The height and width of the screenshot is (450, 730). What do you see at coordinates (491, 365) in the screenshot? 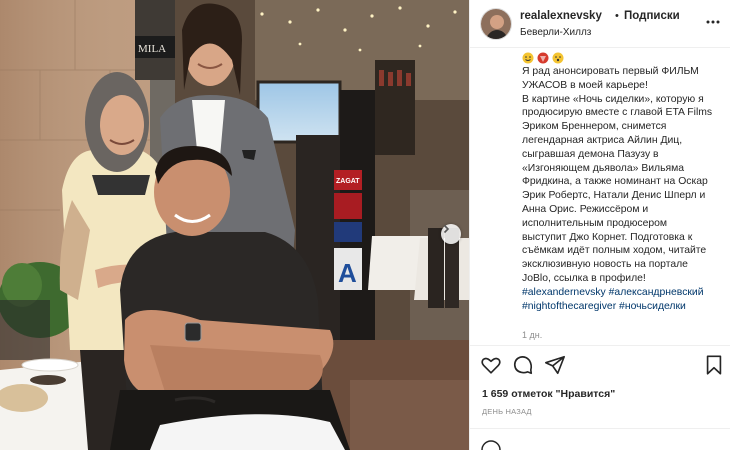
I see `heart-icon` at bounding box center [491, 365].